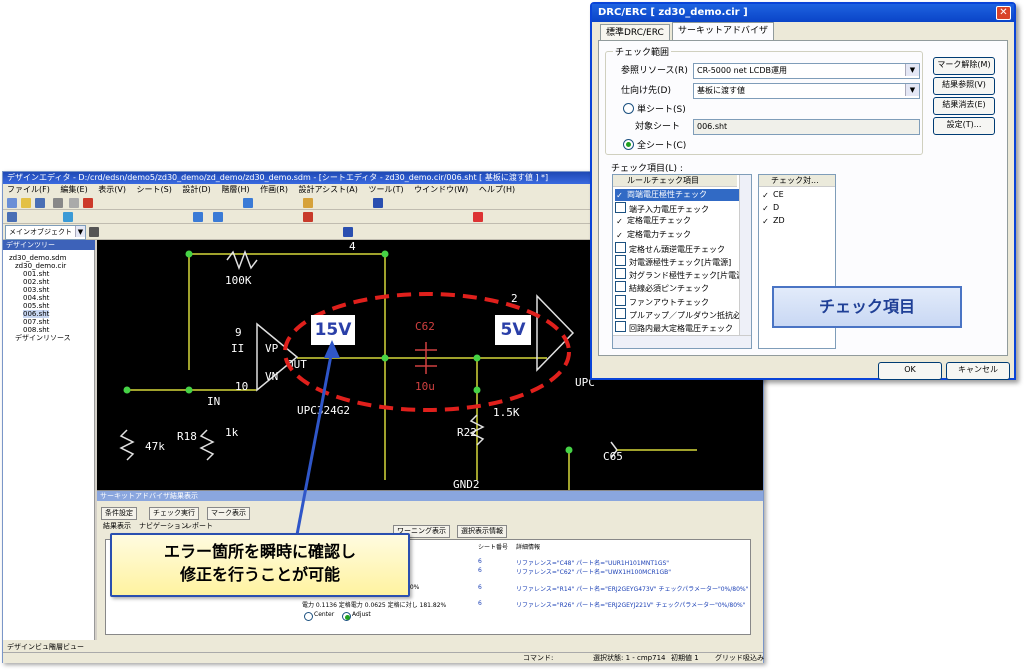 Image resolution: width=1024 pixels, height=672 pixels. I want to click on callout-line-1: エラー箇所を瞬時に確認し, so click(259, 551).